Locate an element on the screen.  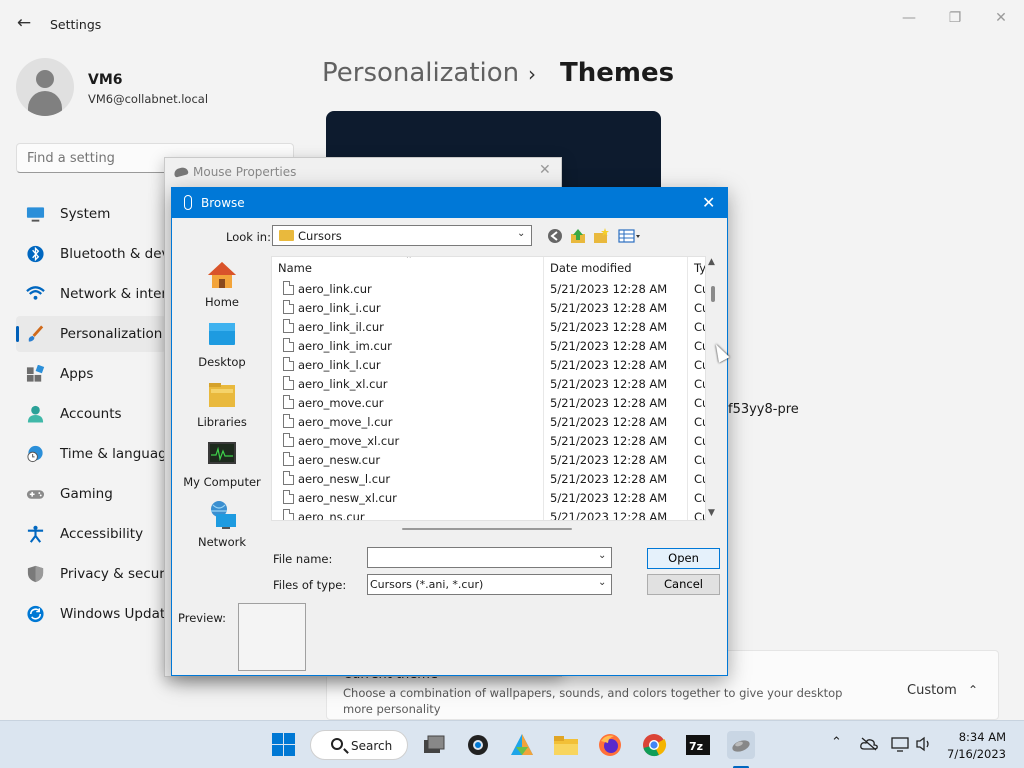
file-row: aero_link.cur 5/21/2023 12:28 AM Cu is located at coordinates (488, 288).